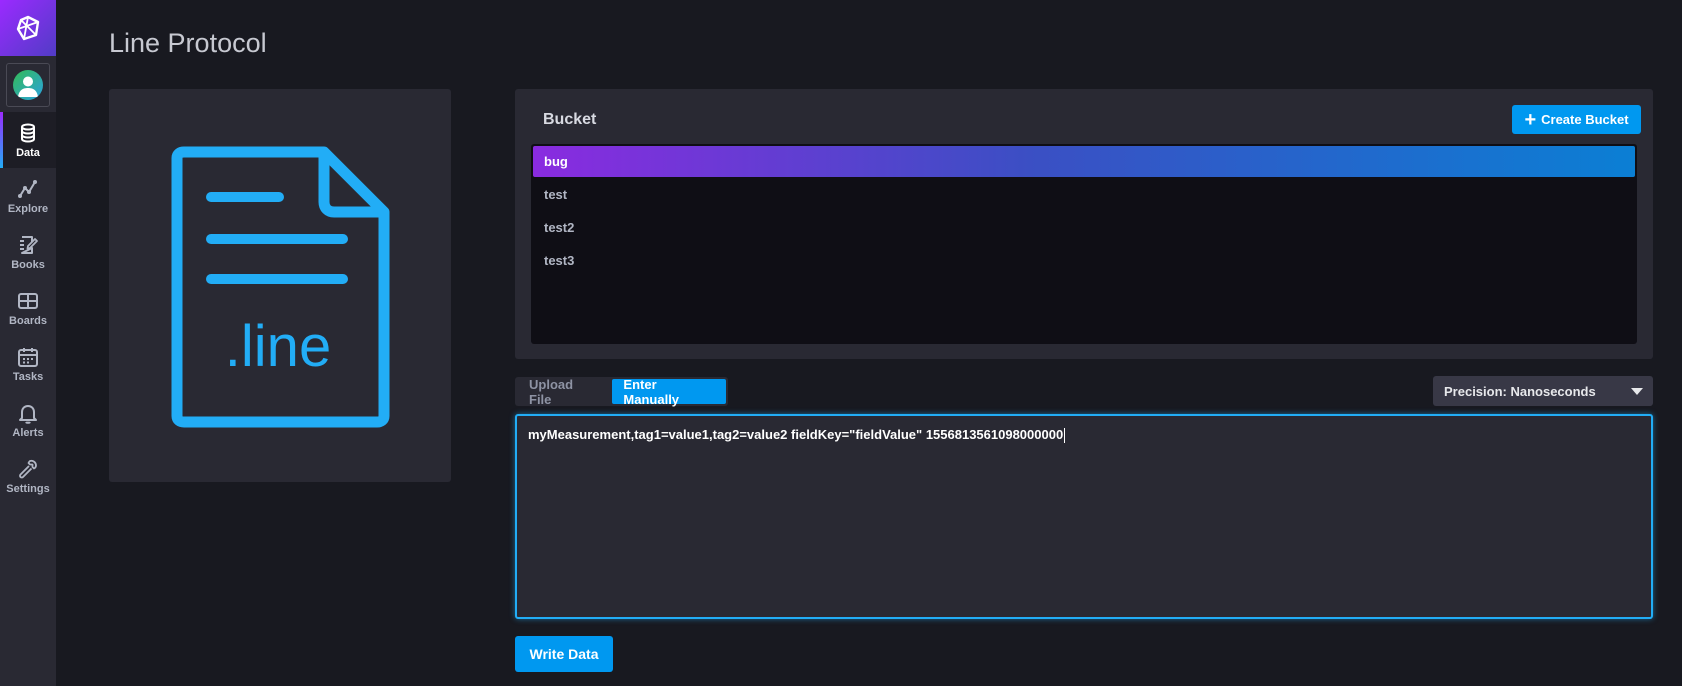 The height and width of the screenshot is (686, 1682). Describe the element at coordinates (570, 119) in the screenshot. I see `bucket-title: Bucket` at that location.